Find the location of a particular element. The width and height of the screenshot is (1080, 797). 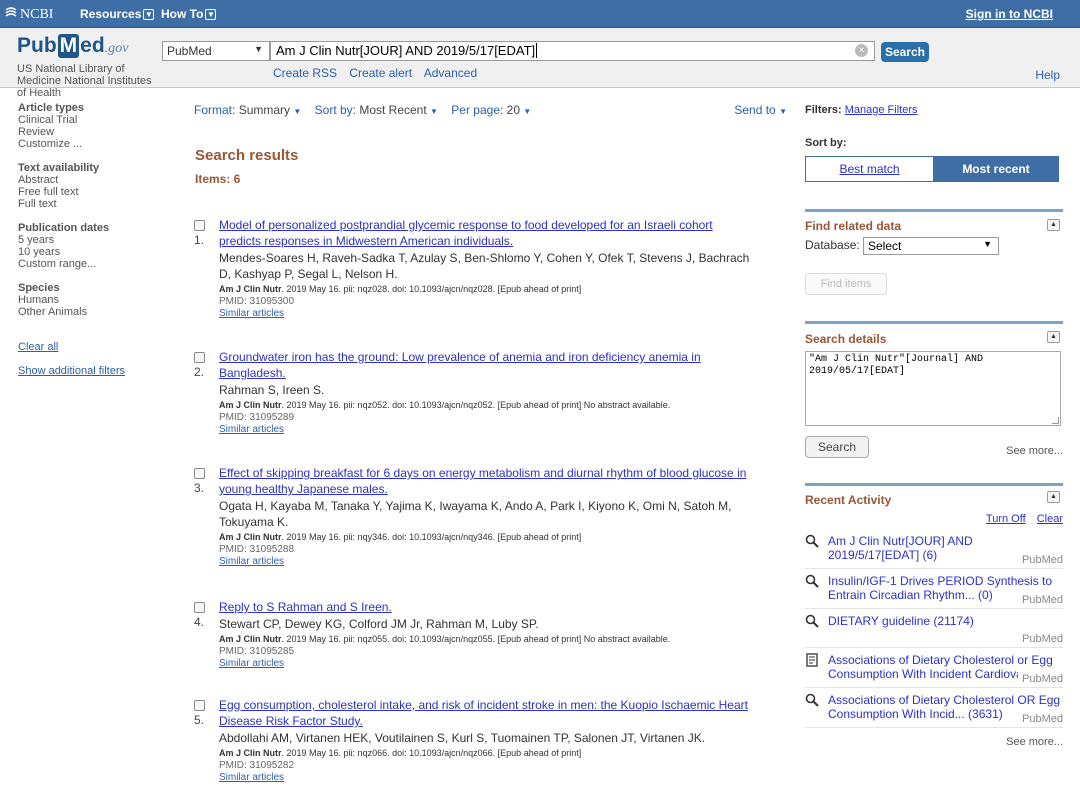

help-link: Help is located at coordinates (1047, 75).